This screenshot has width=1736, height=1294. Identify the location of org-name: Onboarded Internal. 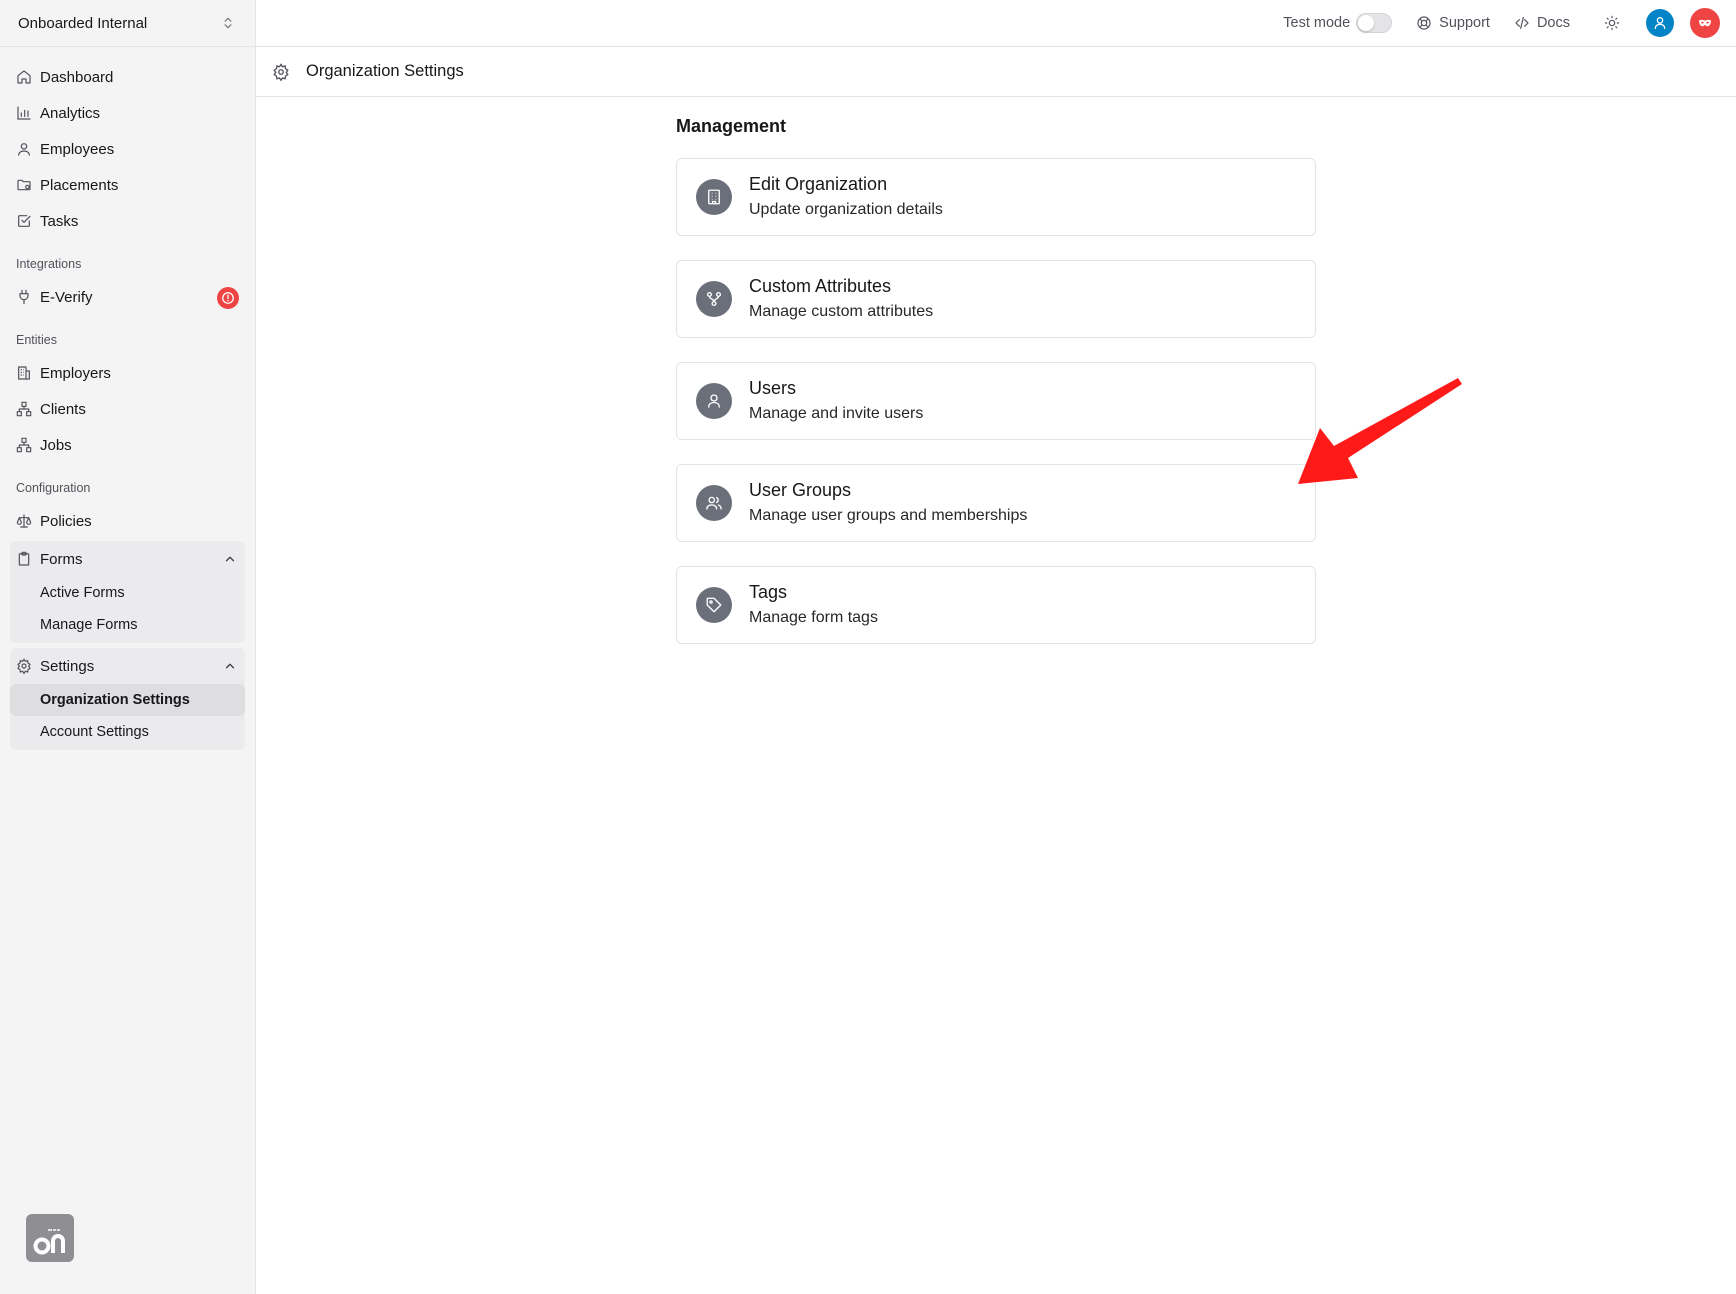
(83, 23).